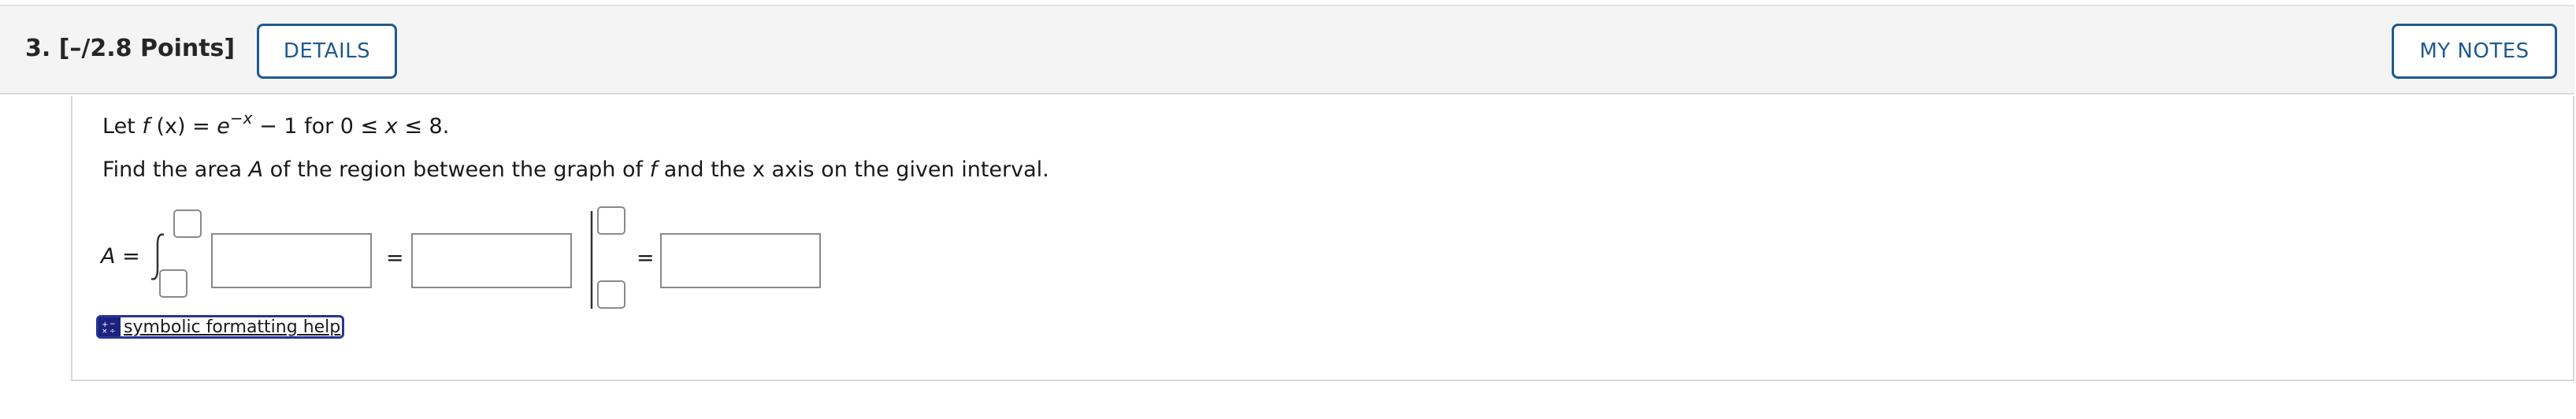 This screenshot has height=419, width=2576. What do you see at coordinates (122, 126) in the screenshot?
I see `text-segment: Let` at bounding box center [122, 126].